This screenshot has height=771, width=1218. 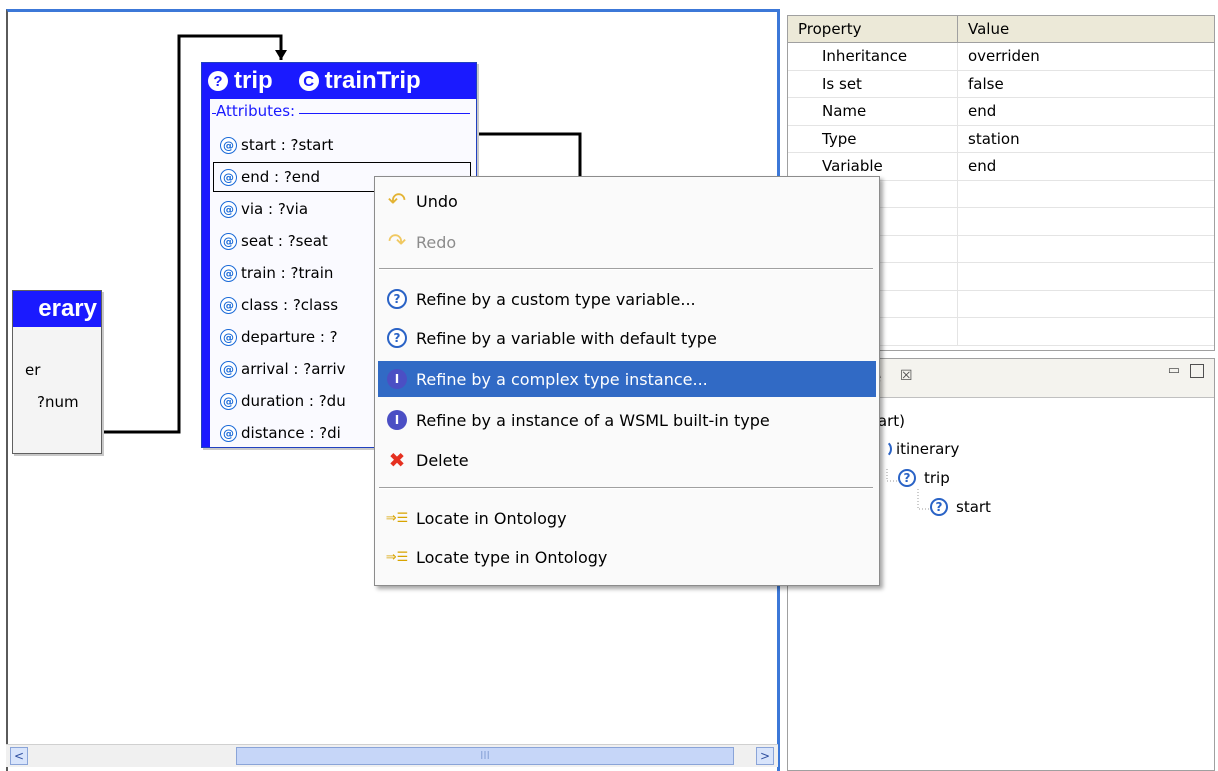 I want to click on property-column-header: Property, so click(x=873, y=29).